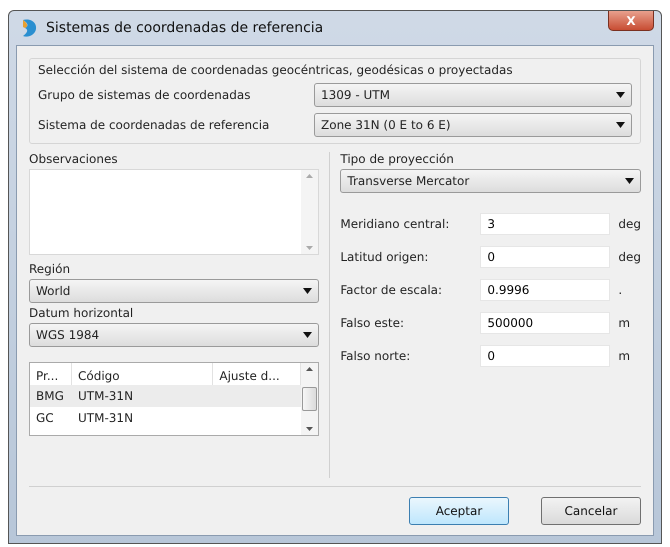  Describe the element at coordinates (145, 95) in the screenshot. I see `field-label: Grupo de sistemas de coordenadas` at that location.